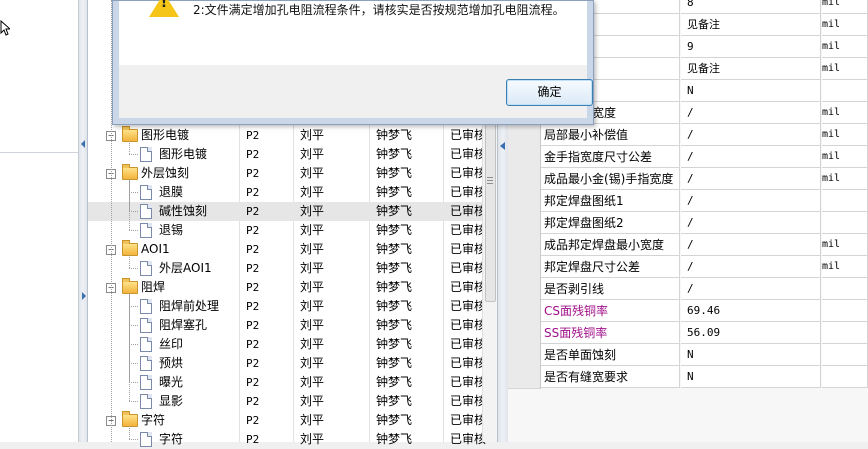 The image size is (868, 449). I want to click on tree-item-name: 曝光, so click(171, 382).